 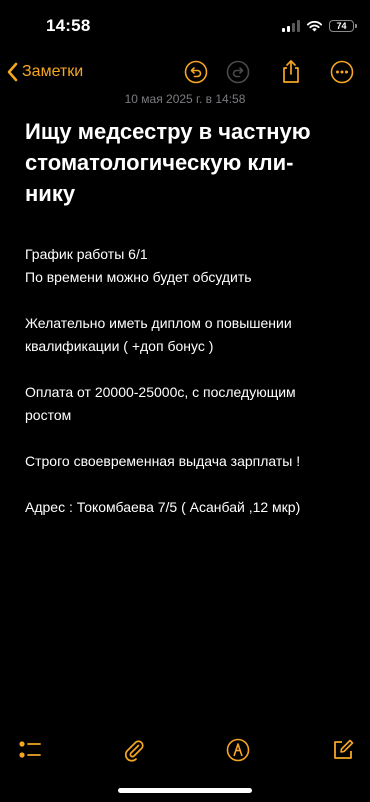 I want to click on more-button, so click(x=342, y=72).